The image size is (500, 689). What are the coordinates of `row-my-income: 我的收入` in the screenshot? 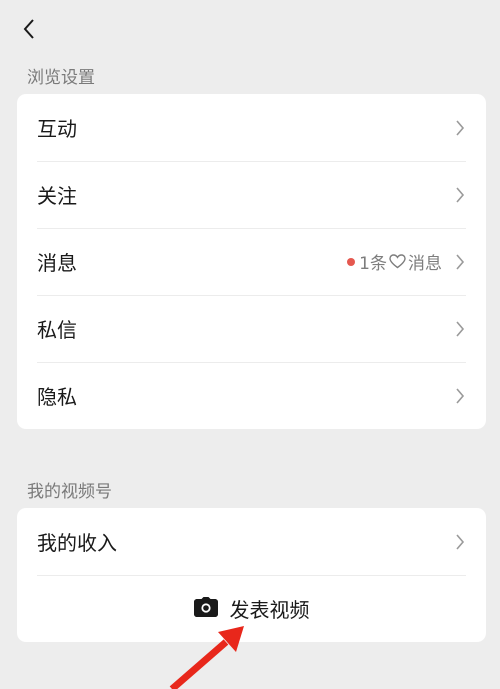 It's located at (251, 541).